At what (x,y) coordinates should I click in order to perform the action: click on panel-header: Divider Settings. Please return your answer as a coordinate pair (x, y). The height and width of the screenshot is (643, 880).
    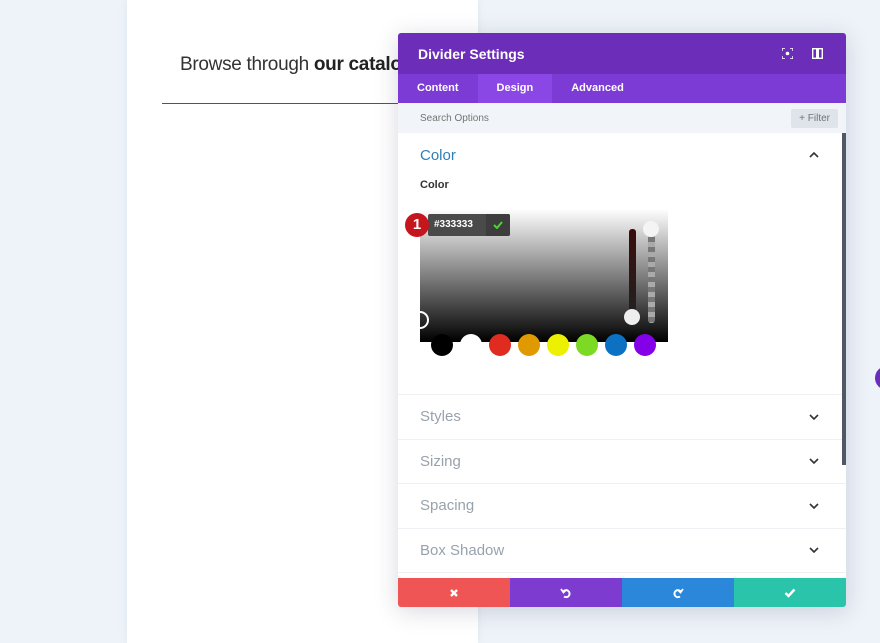
    Looking at the image, I should click on (622, 53).